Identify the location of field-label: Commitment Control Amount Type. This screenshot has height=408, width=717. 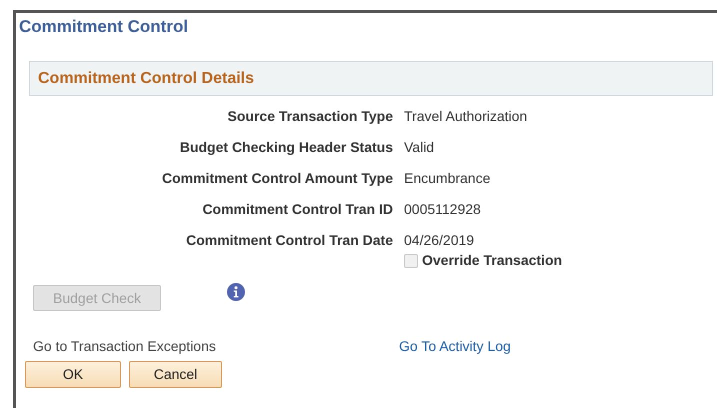
(277, 178).